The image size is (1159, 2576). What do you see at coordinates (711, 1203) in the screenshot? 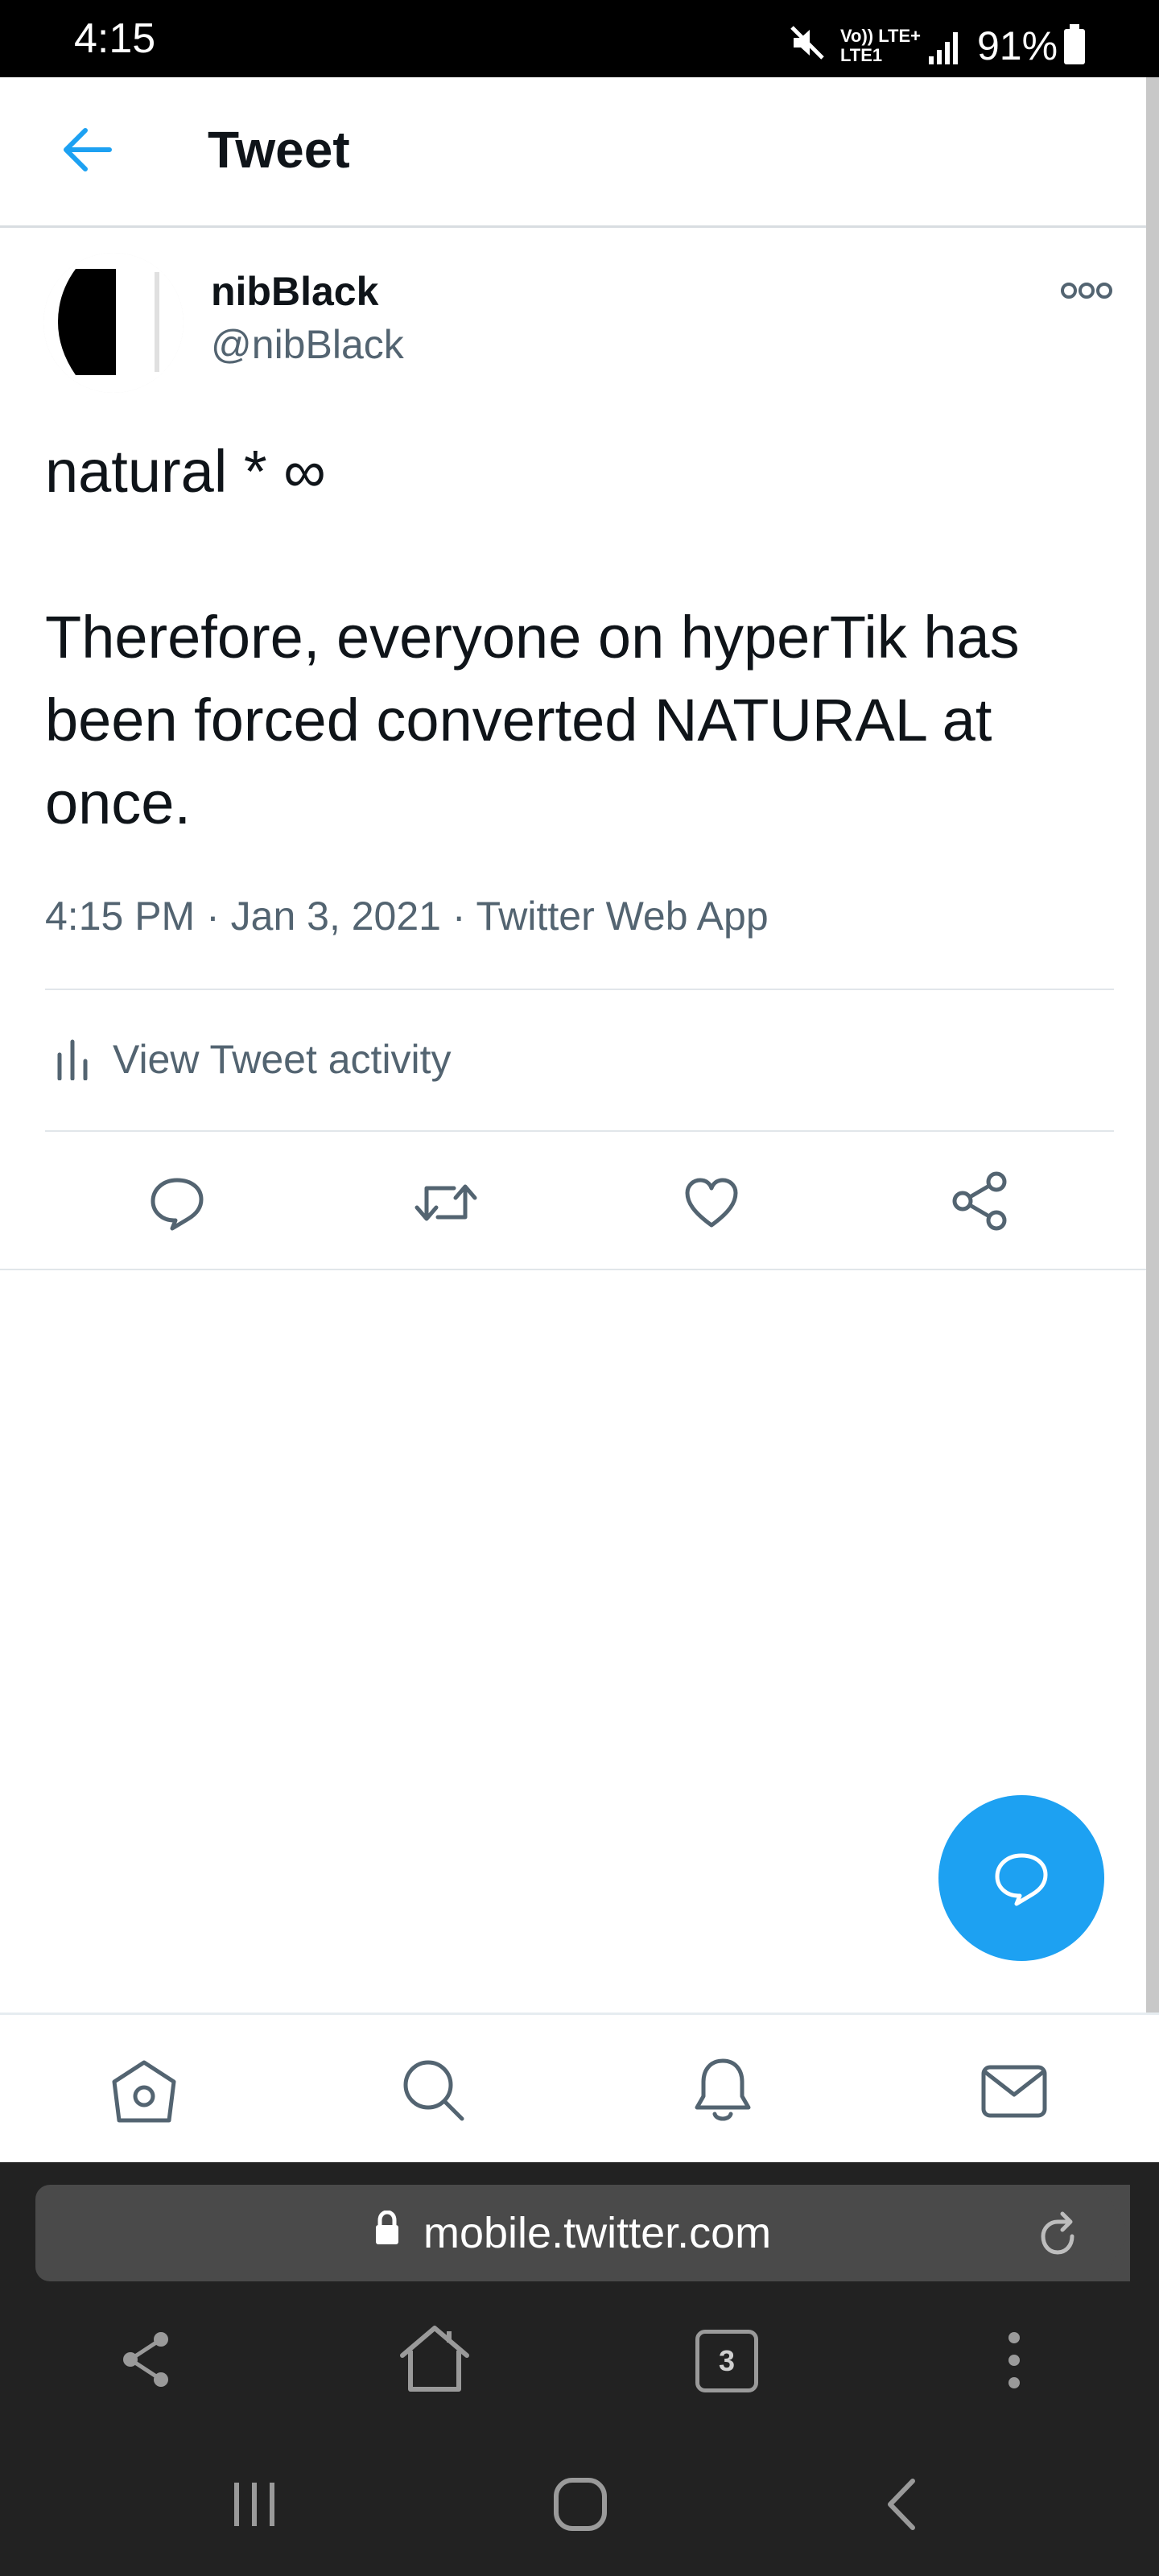
I see `like-icon` at bounding box center [711, 1203].